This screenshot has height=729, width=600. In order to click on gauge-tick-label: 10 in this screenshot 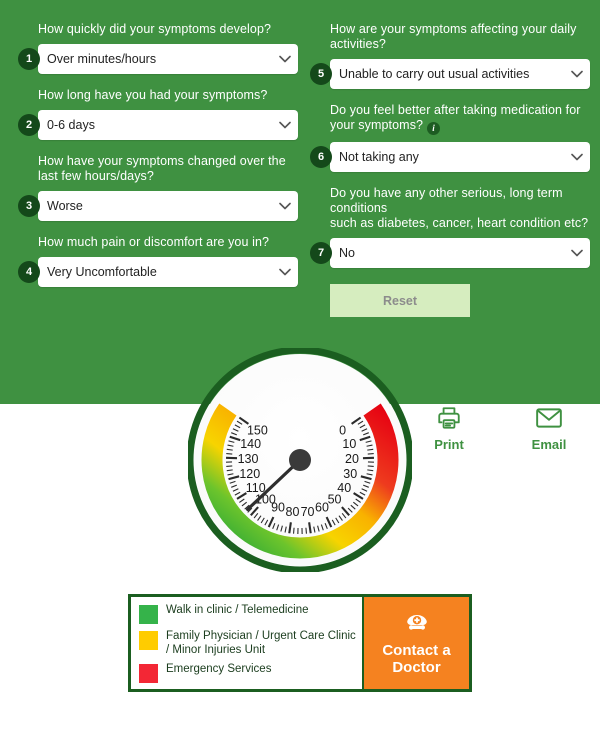, I will do `click(349, 444)`.